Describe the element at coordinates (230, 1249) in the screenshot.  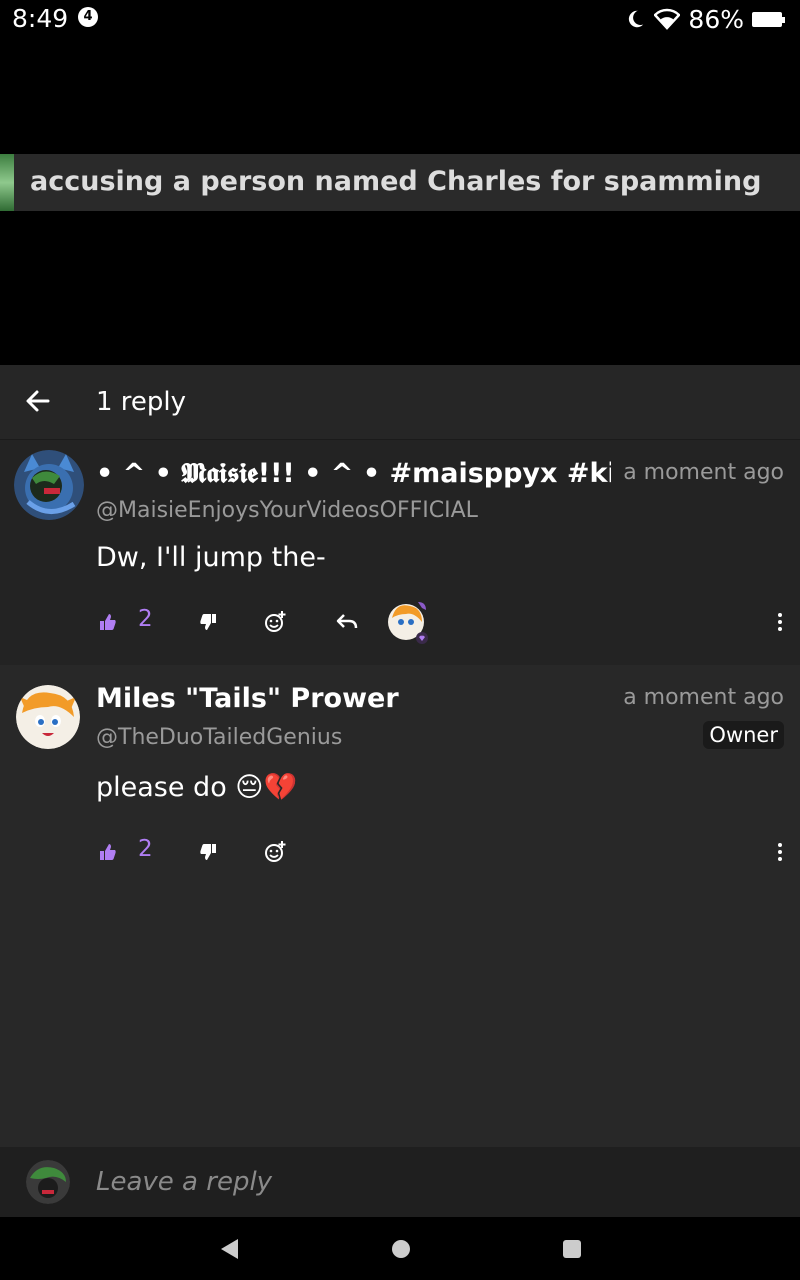
I see `nav-back-icon` at that location.